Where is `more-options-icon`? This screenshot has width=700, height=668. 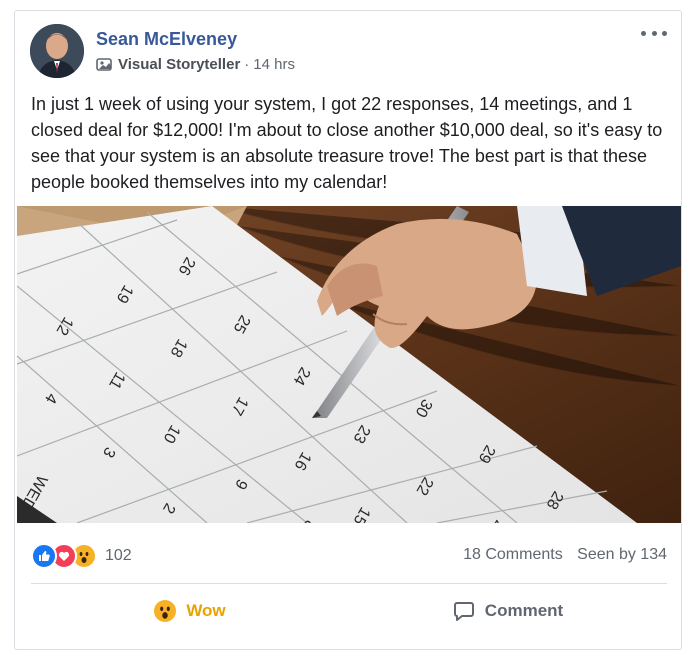 more-options-icon is located at coordinates (654, 33).